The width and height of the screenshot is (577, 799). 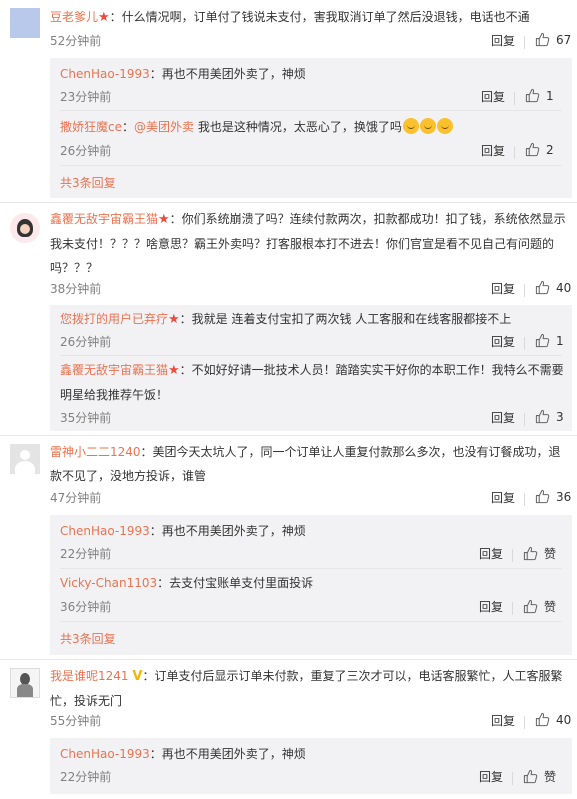 What do you see at coordinates (298, 127) in the screenshot?
I see `reply-body: 我也是这种情况，太恶心了，换饿了吗` at bounding box center [298, 127].